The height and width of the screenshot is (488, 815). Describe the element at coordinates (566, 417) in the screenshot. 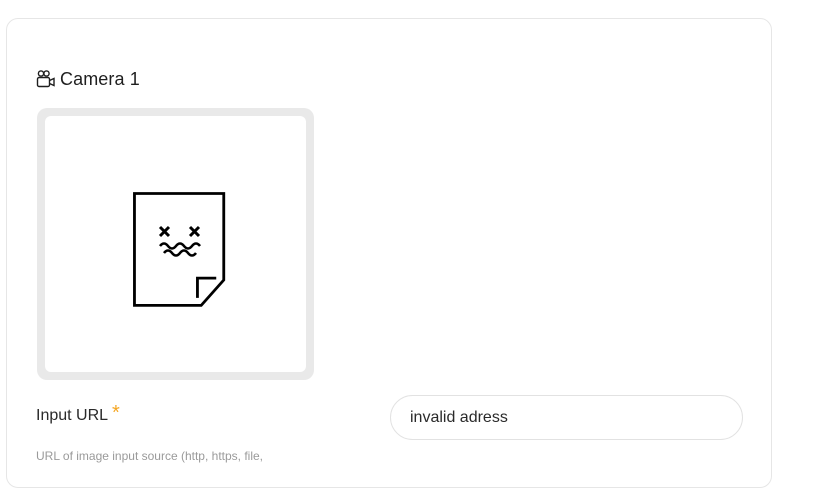

I see `input-url-field` at that location.